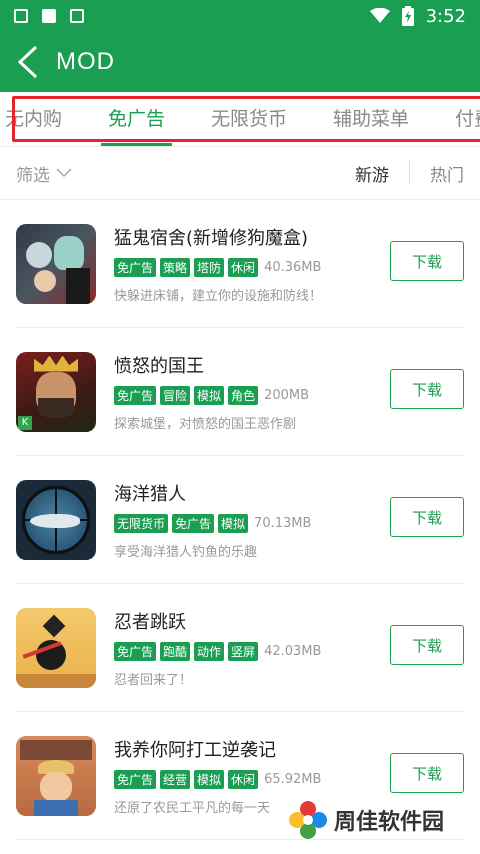 This screenshot has width=480, height=854. Describe the element at coordinates (195, 750) in the screenshot. I see `app-name: 我养你阿打工逆袭记` at that location.